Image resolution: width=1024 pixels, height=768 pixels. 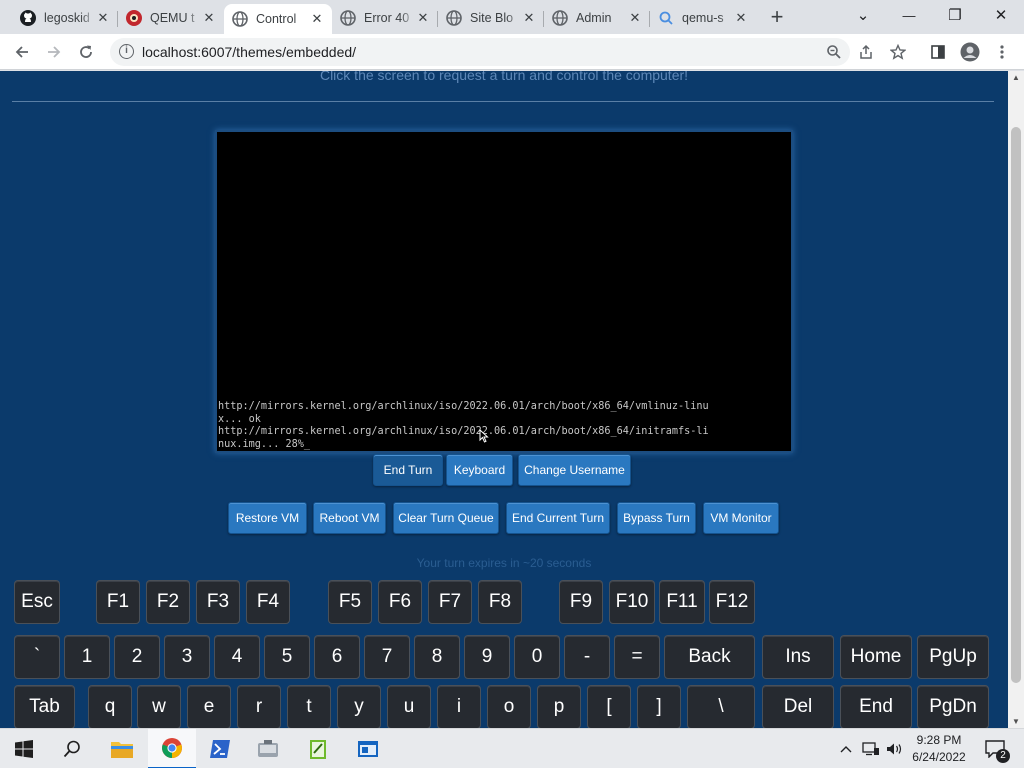 What do you see at coordinates (350, 602) in the screenshot?
I see `key-f5: F5` at bounding box center [350, 602].